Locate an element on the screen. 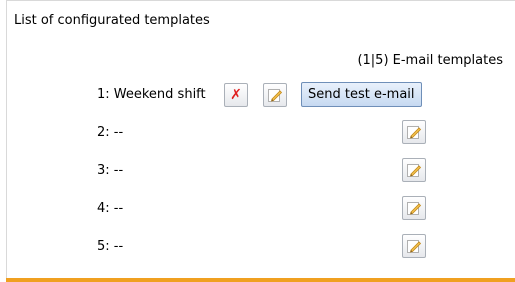 The height and width of the screenshot is (282, 515). send-test-email-button: Send test e-mail is located at coordinates (361, 94).